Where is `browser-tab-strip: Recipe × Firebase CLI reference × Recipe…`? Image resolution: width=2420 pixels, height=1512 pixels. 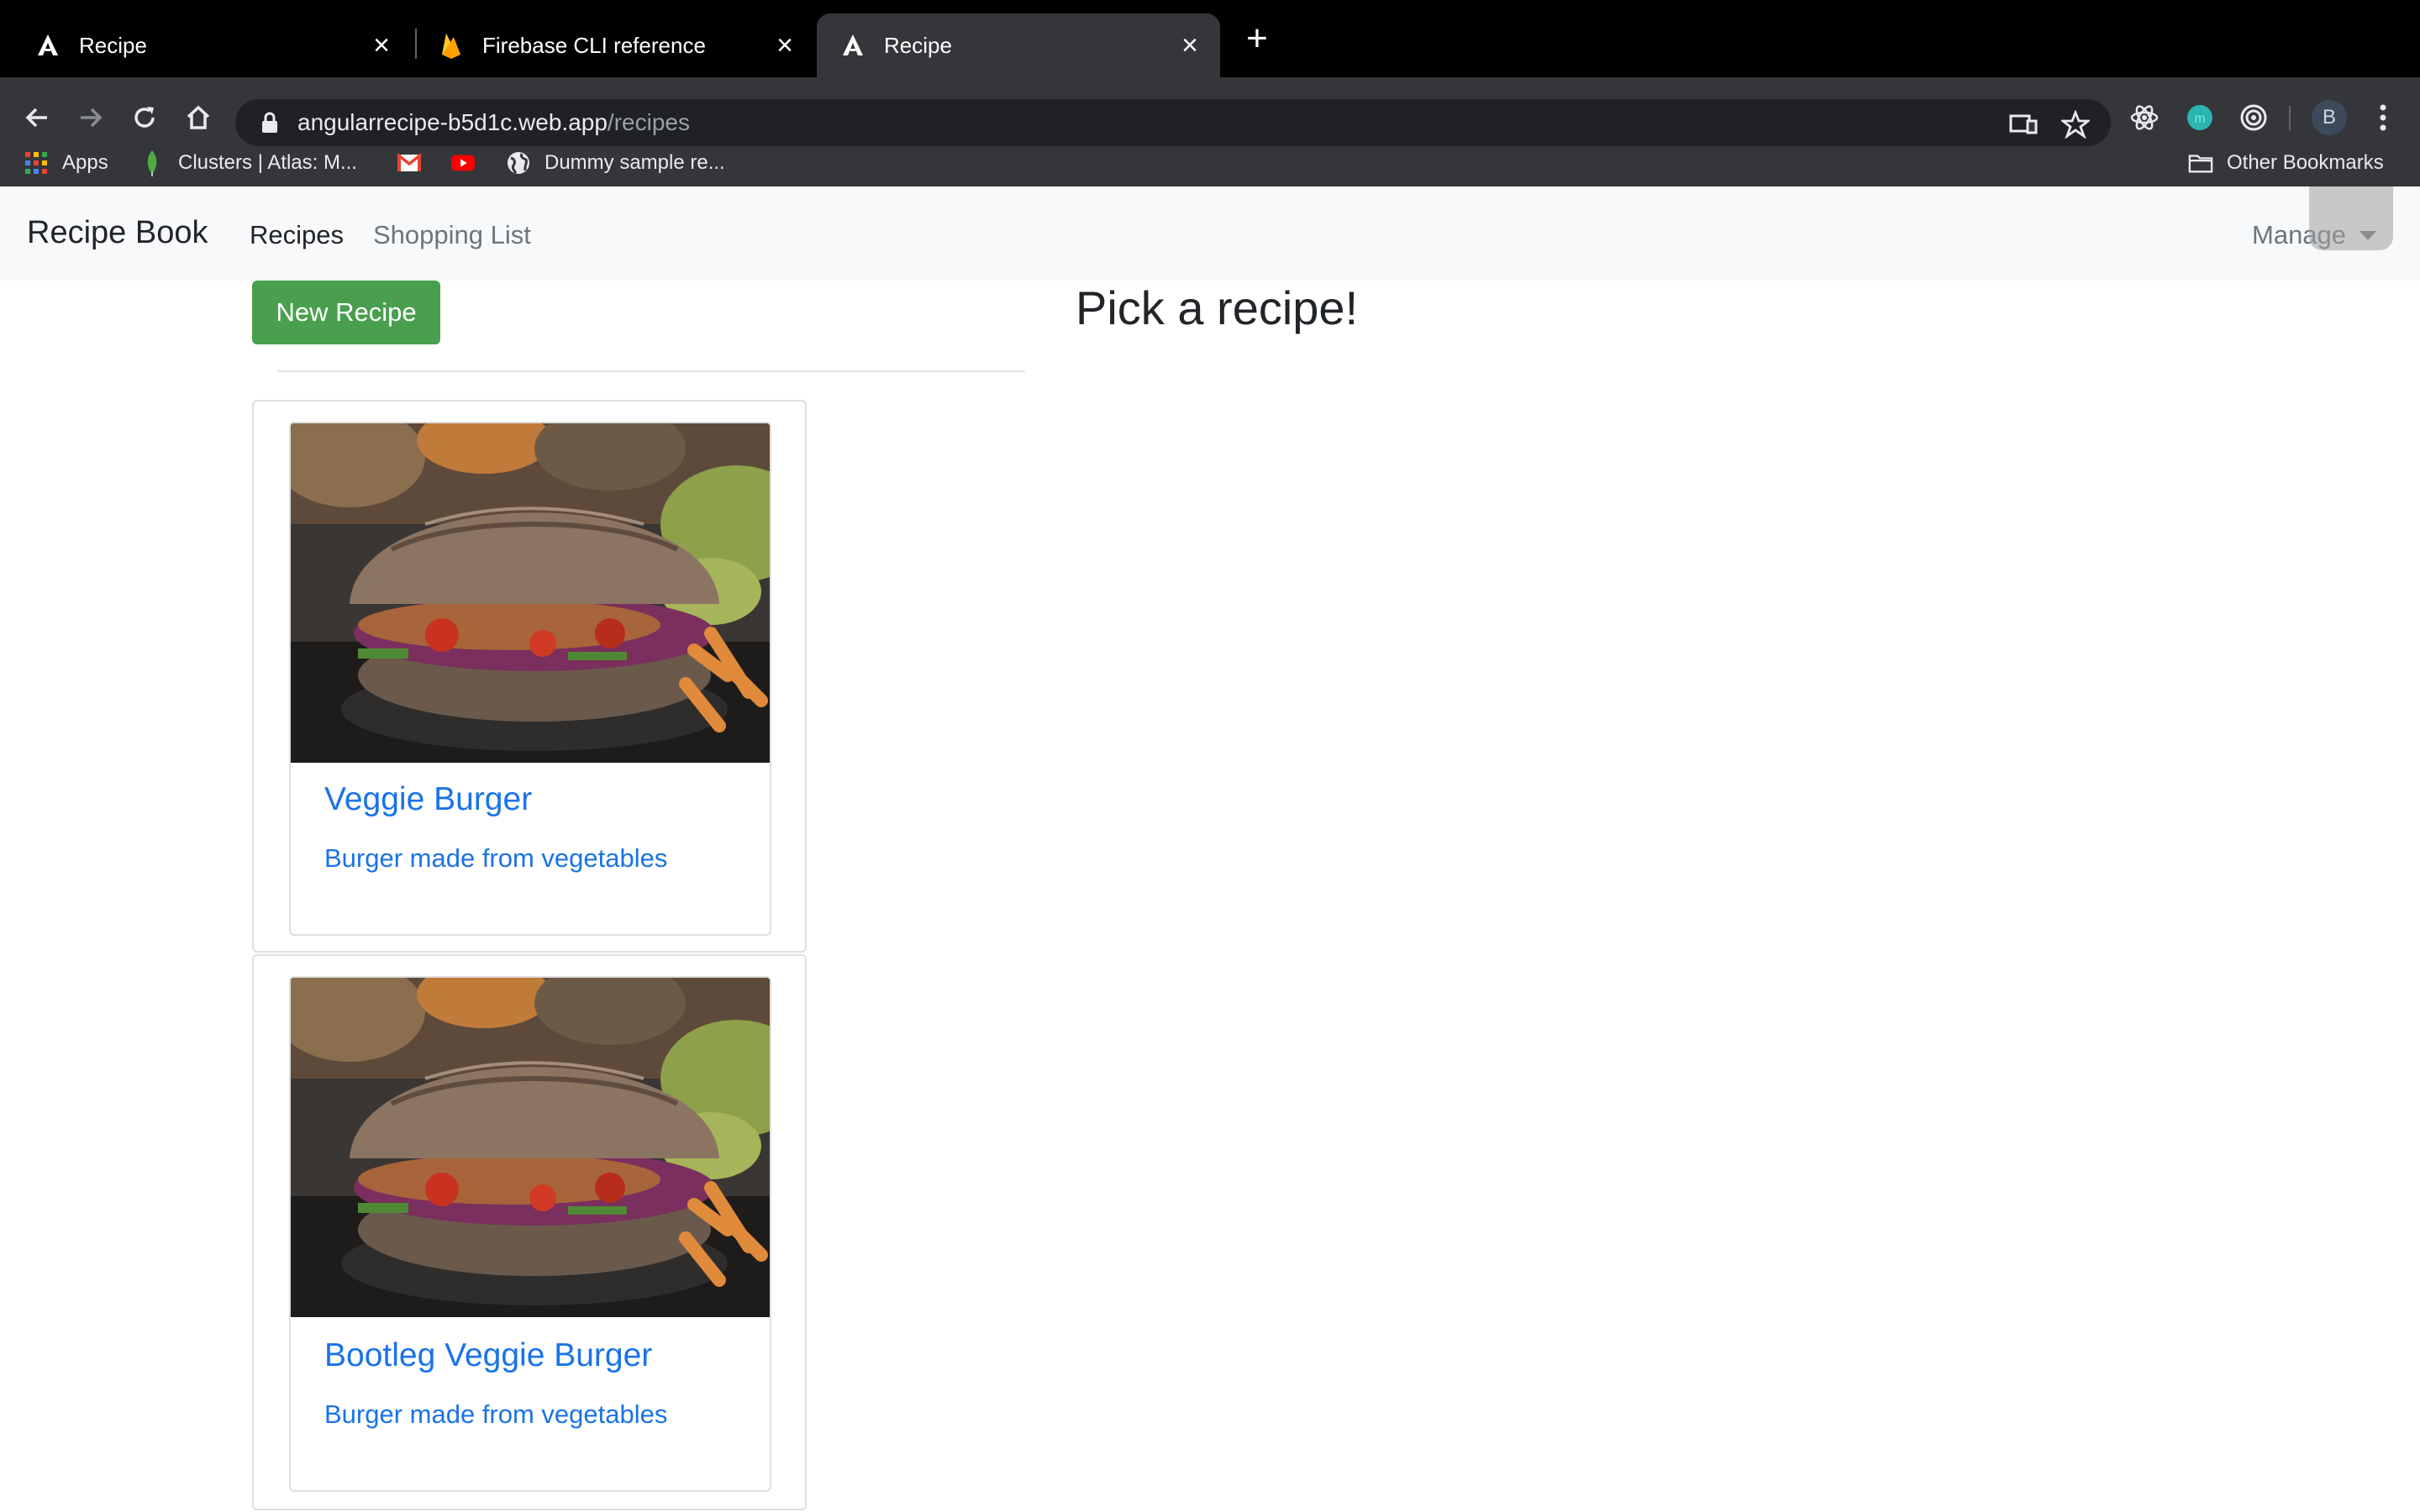 browser-tab-strip: Recipe × Firebase CLI reference × Recipe… is located at coordinates (1210, 38).